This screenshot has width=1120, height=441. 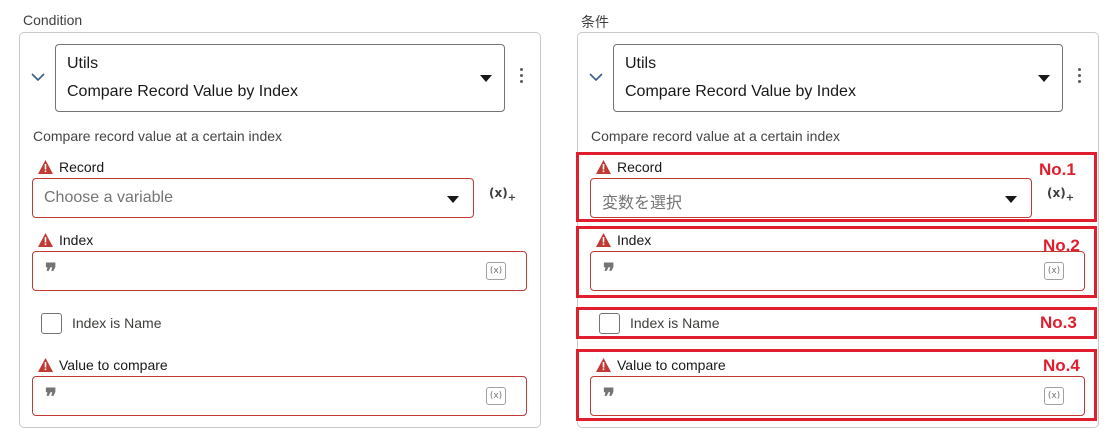 What do you see at coordinates (1061, 365) in the screenshot?
I see `annotation-label-4: No.4` at bounding box center [1061, 365].